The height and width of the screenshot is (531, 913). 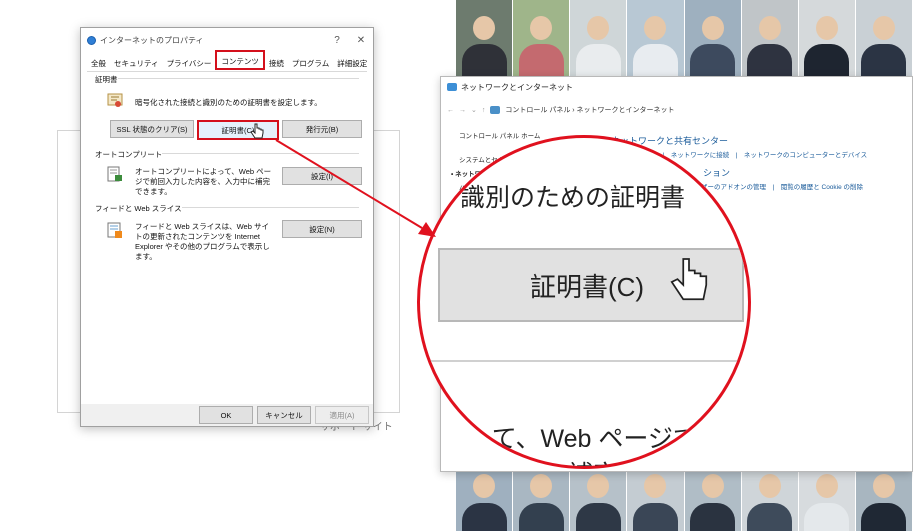 I want to click on callout-arrow, so click(x=355, y=188).